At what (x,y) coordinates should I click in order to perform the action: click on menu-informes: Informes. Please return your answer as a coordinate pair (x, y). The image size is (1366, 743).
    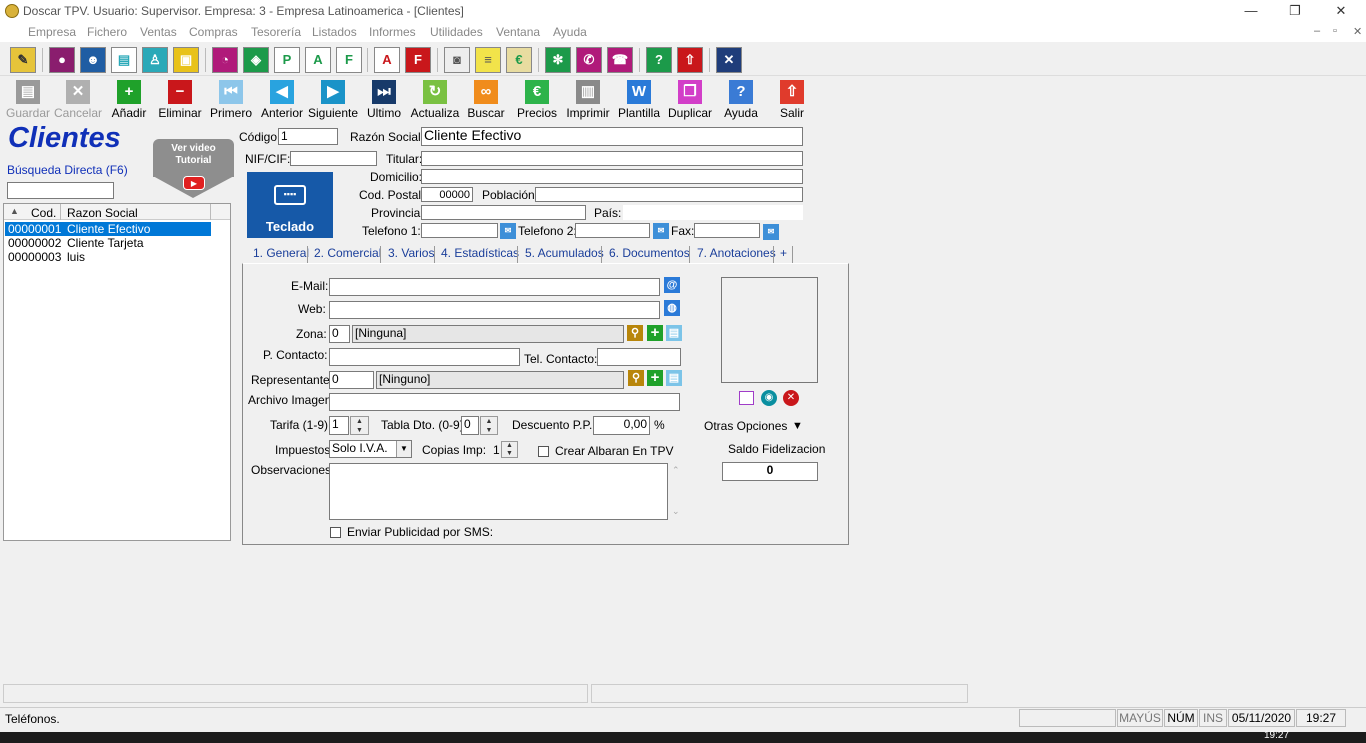
    Looking at the image, I should click on (392, 32).